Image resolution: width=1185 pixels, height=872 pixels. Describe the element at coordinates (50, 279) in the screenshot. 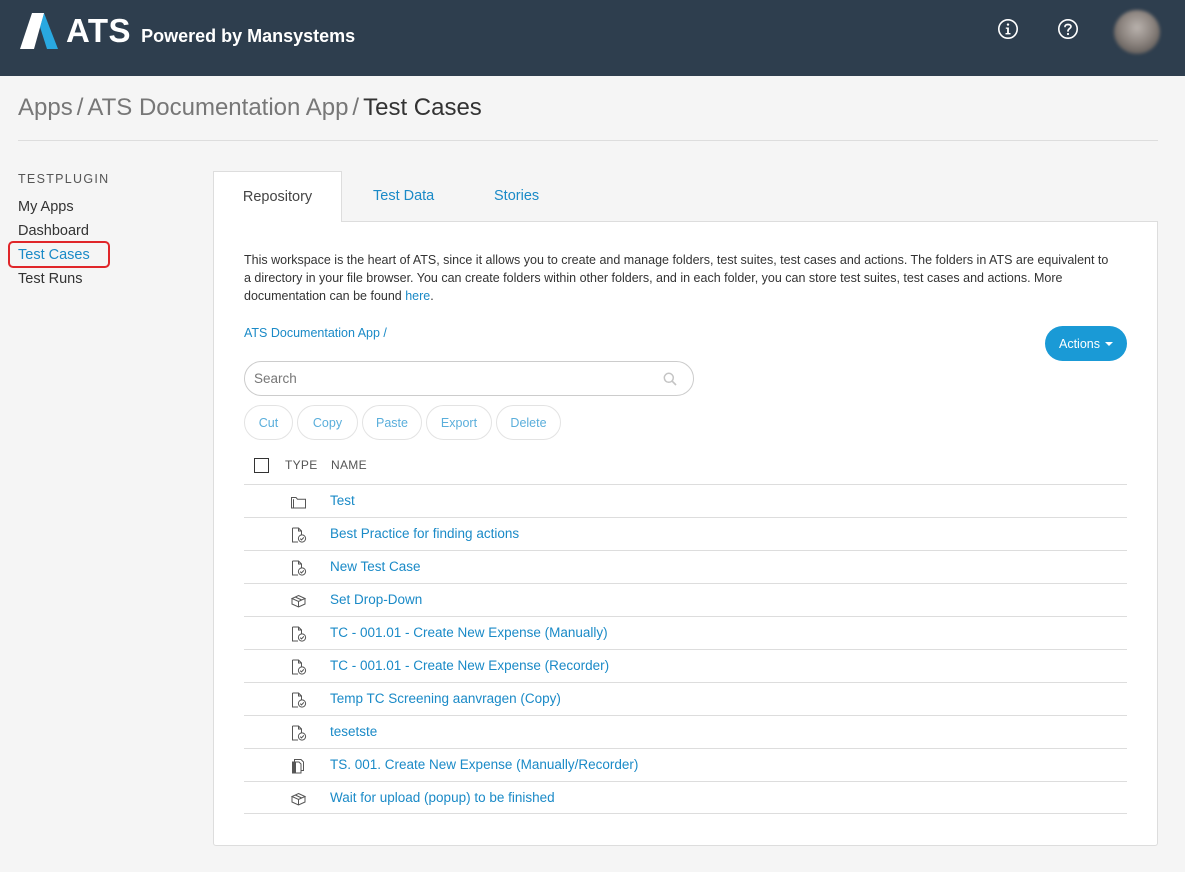

I see `sidebar-item-test-runs: Test Runs` at that location.